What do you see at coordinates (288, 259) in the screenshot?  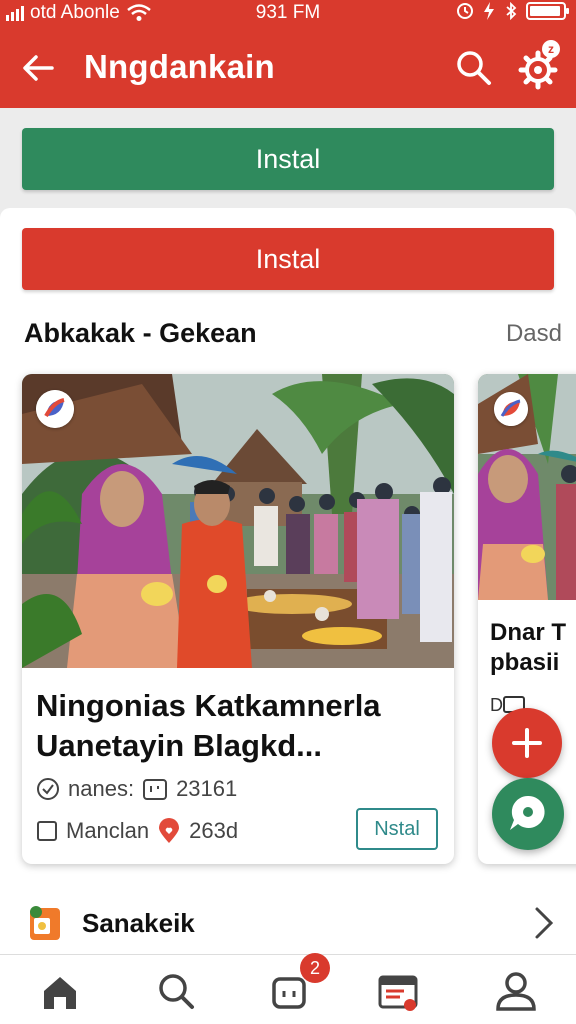 I see `install-red-button: Instal` at bounding box center [288, 259].